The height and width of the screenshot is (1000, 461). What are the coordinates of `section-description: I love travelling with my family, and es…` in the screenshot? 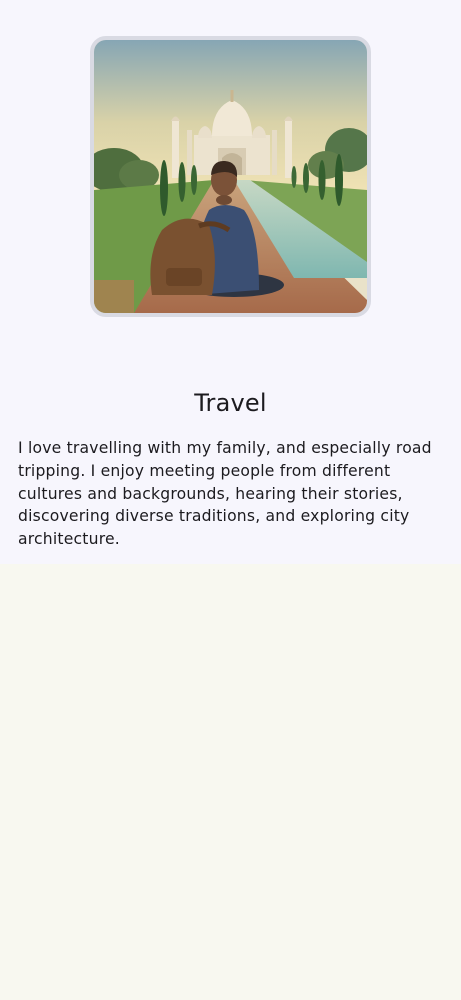 It's located at (225, 494).